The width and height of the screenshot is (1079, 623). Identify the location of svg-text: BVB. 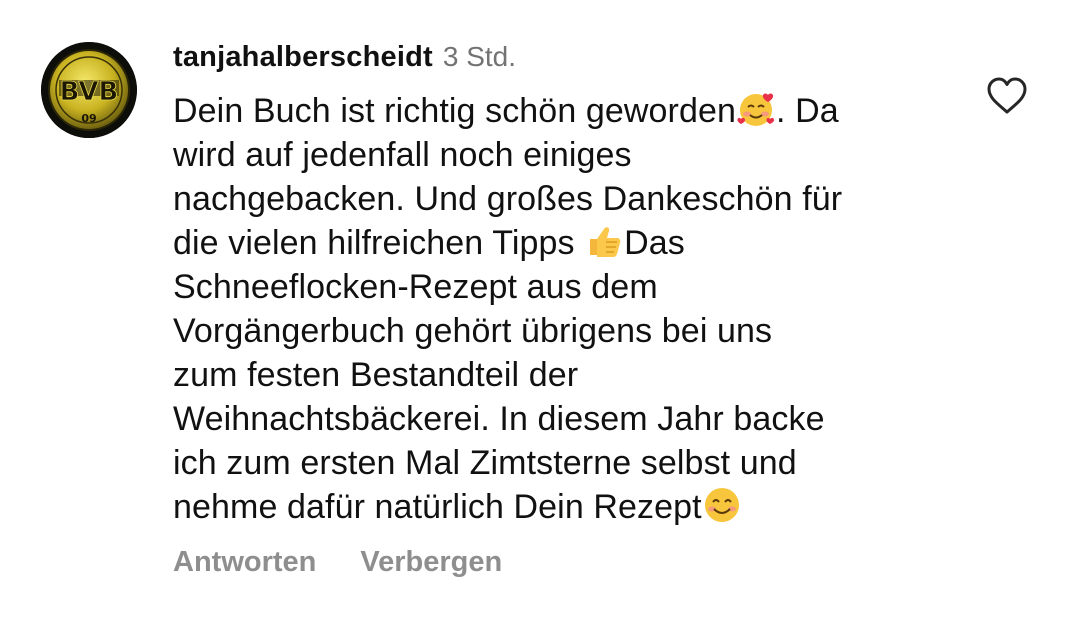
(89, 92).